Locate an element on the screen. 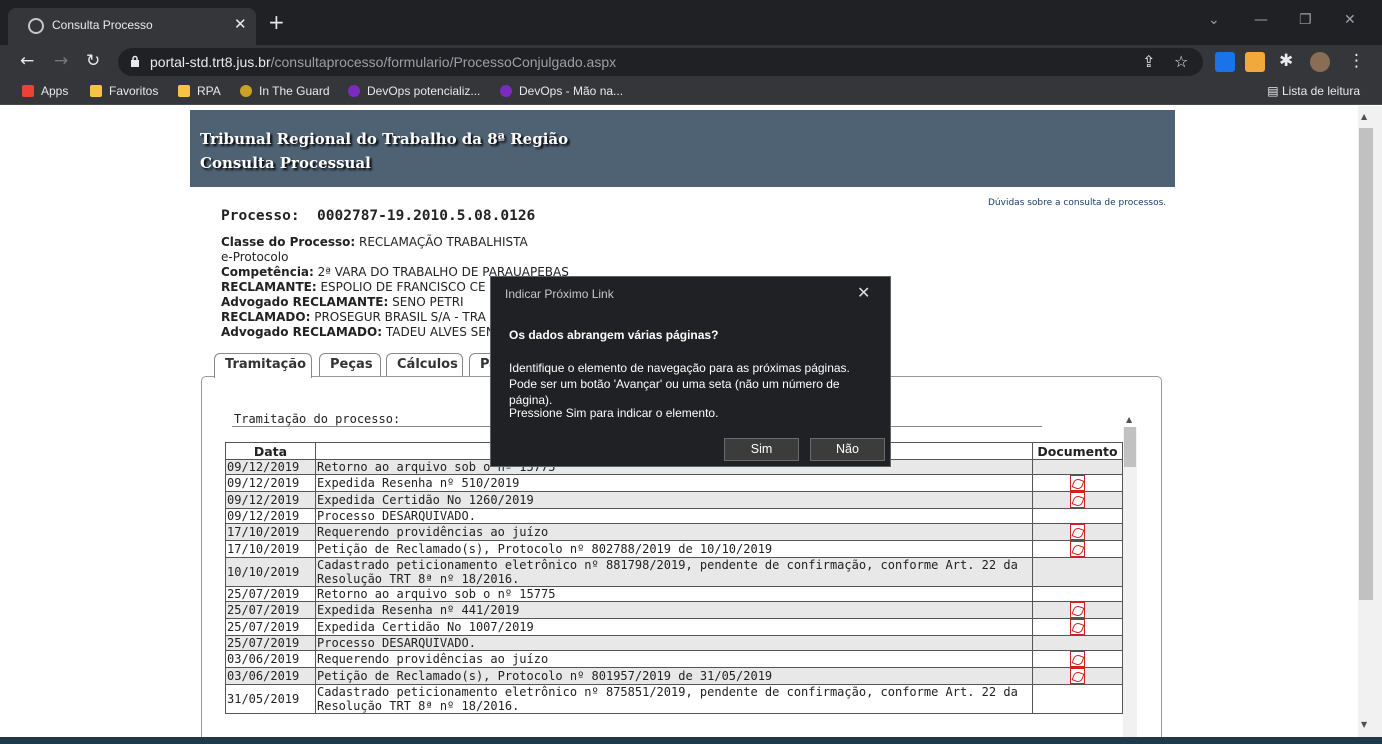 The height and width of the screenshot is (744, 1382). reading-list-icon: ▤ is located at coordinates (1274, 91).